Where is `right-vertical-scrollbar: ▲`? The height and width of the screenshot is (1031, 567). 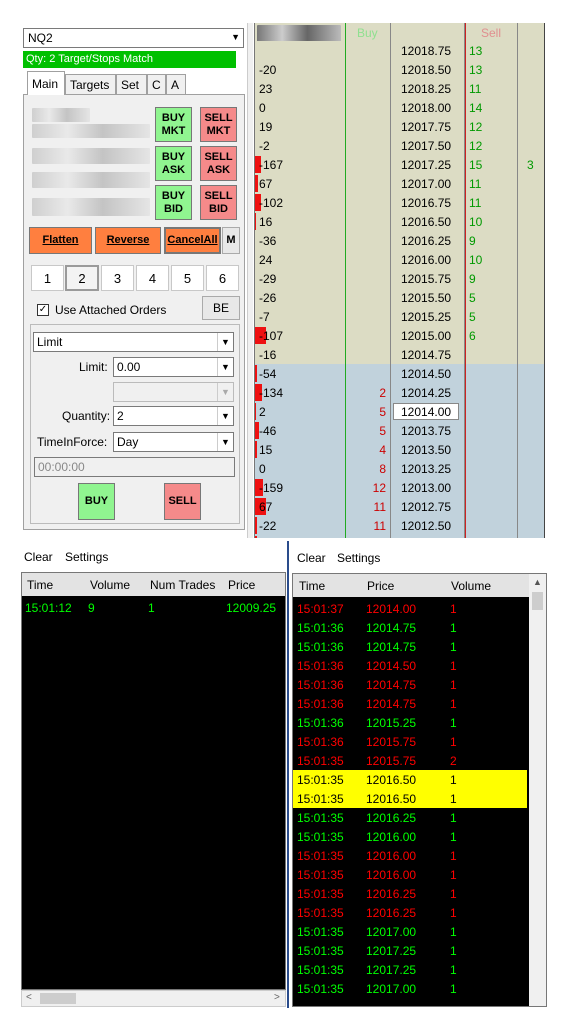 right-vertical-scrollbar: ▲ is located at coordinates (537, 790).